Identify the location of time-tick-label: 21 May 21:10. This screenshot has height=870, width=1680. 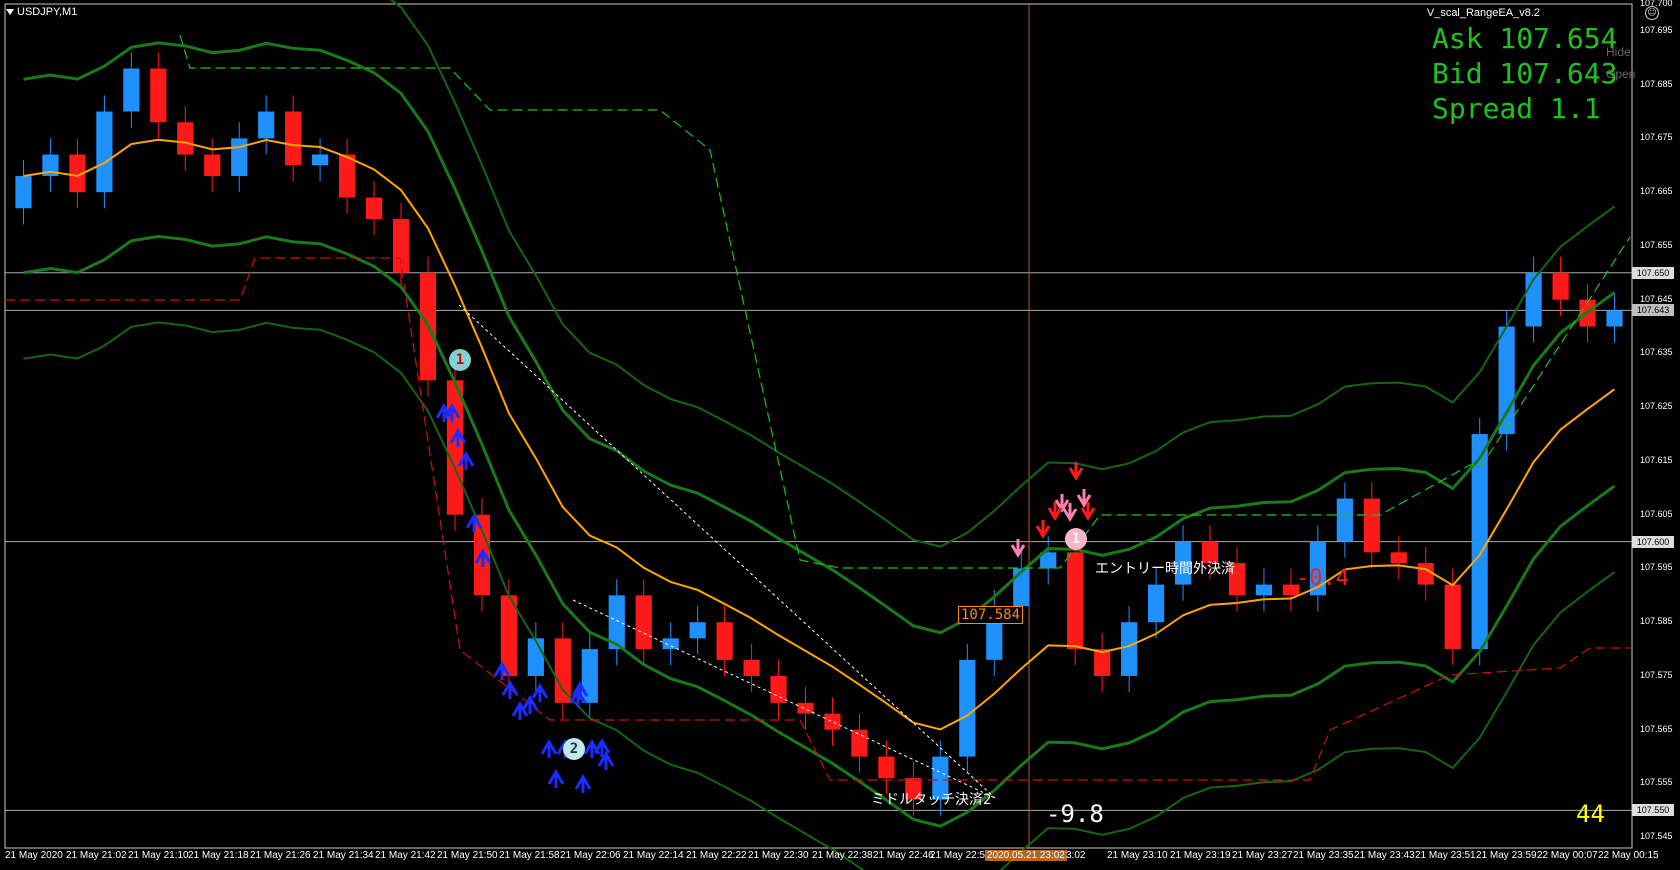
(158, 855).